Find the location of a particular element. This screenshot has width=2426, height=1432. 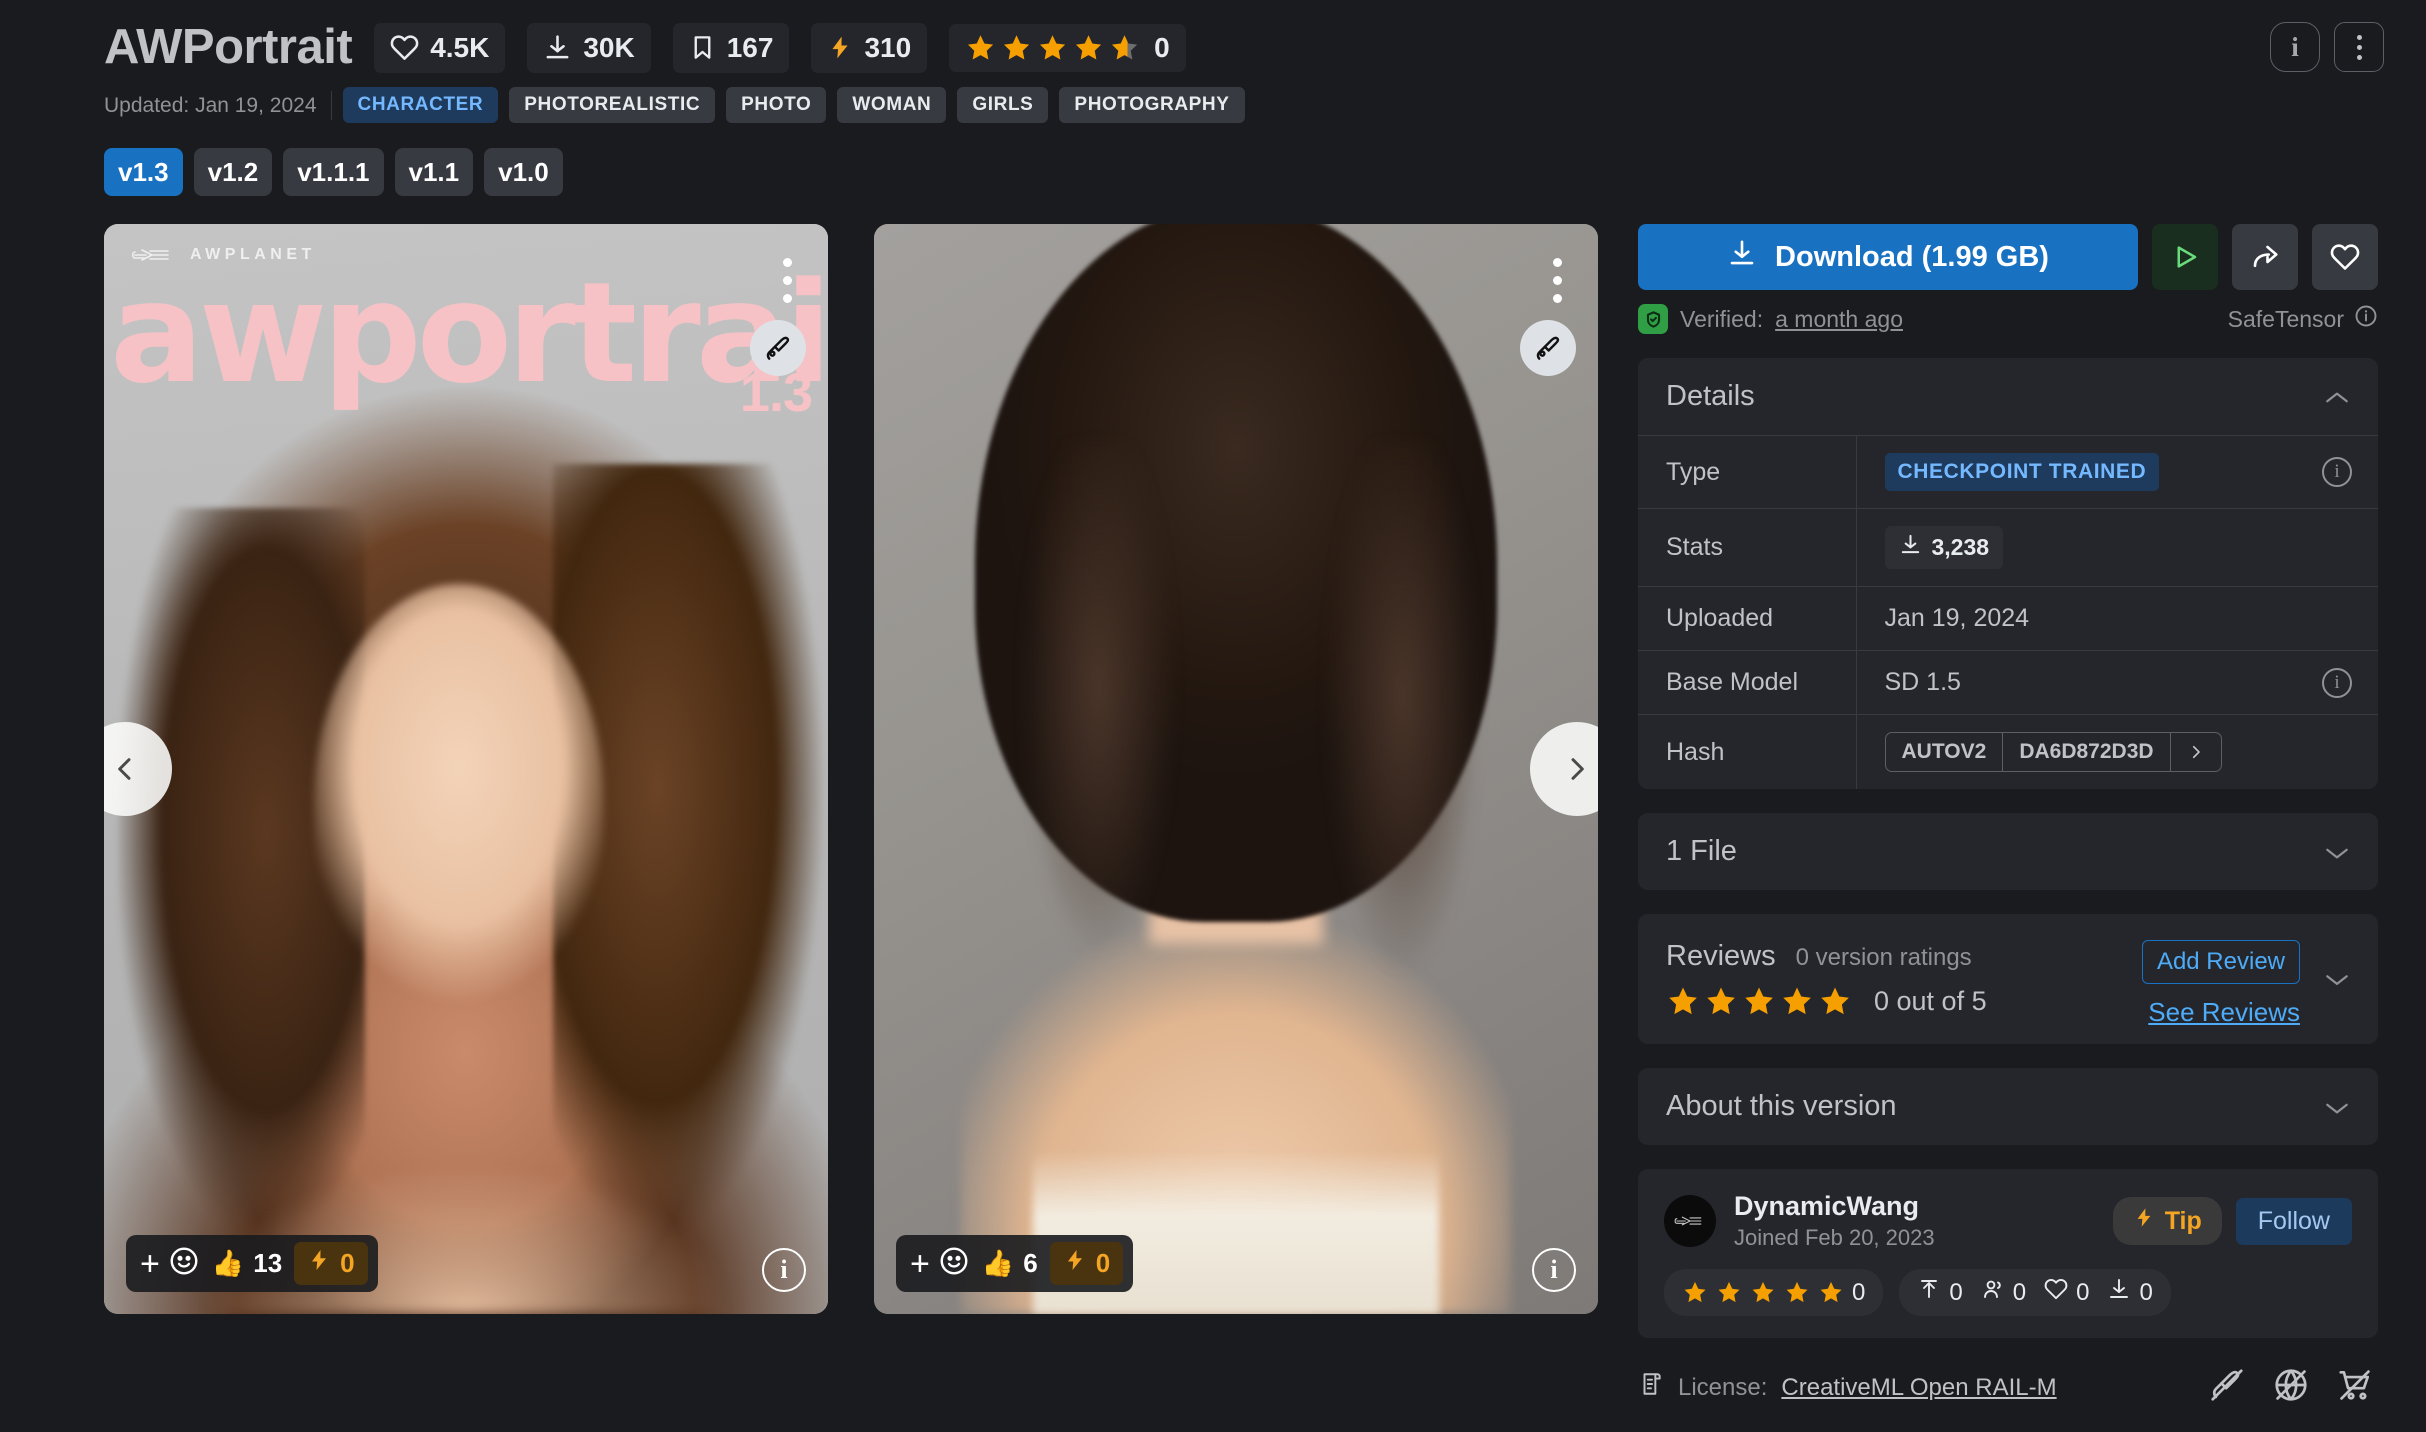

buzz-chip: 310 is located at coordinates (869, 47).